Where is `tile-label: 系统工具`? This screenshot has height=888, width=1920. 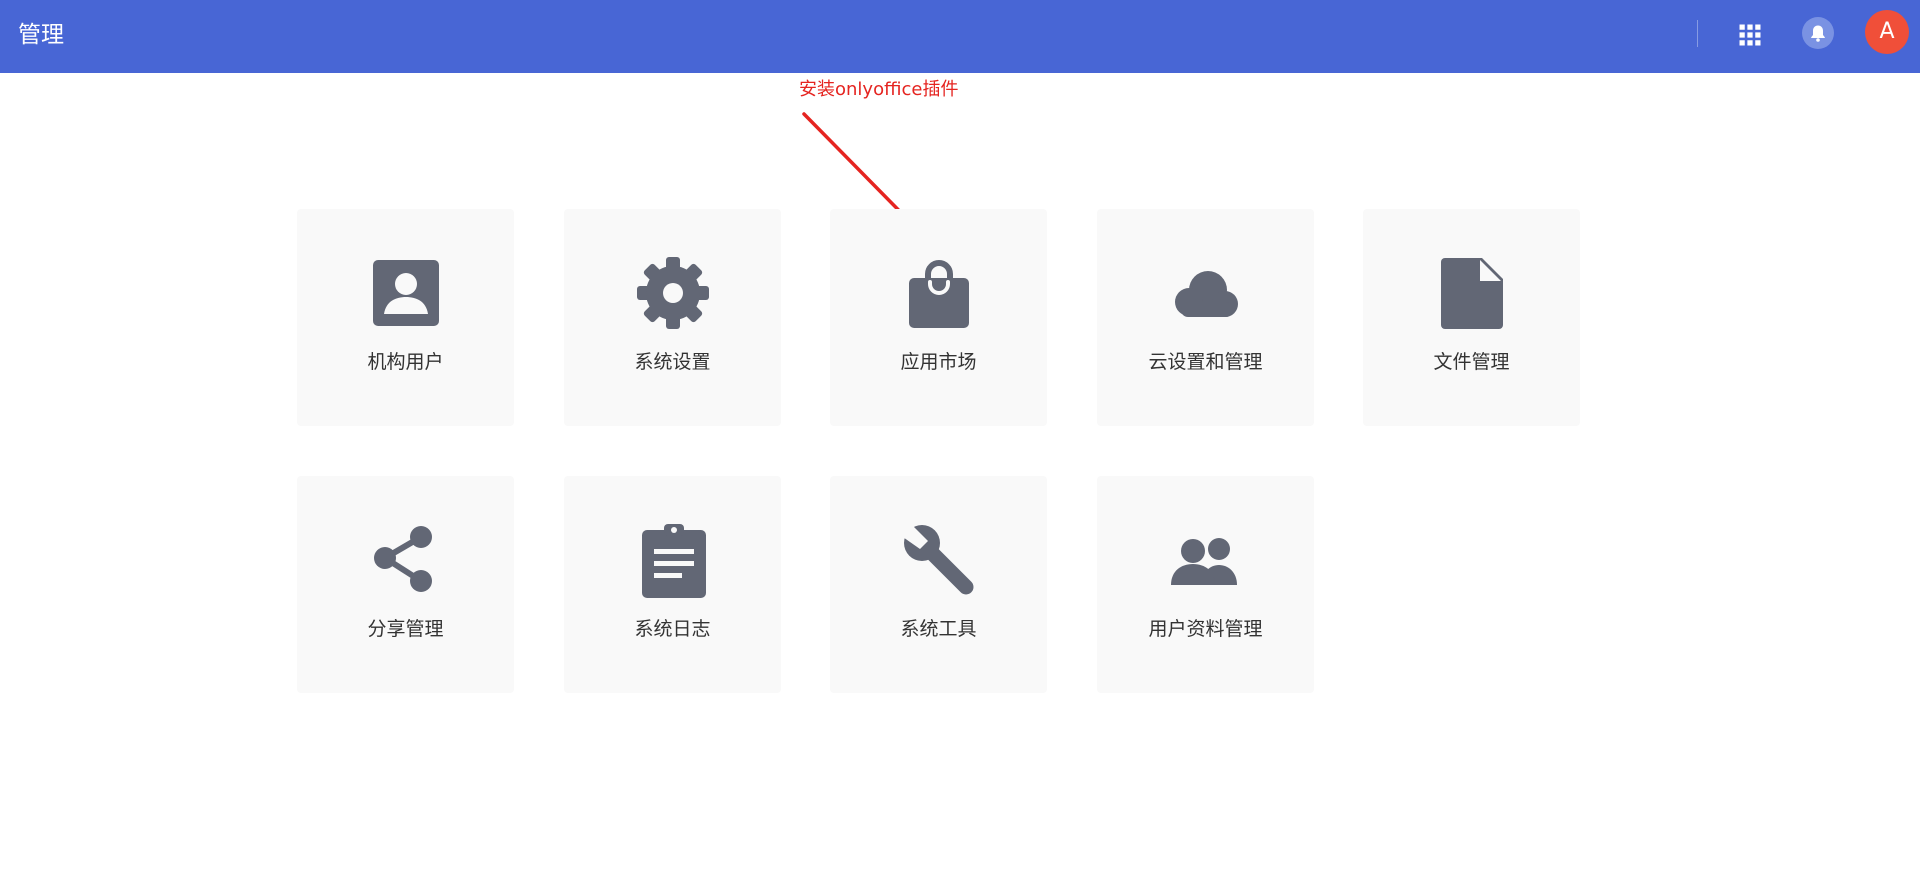 tile-label: 系统工具 is located at coordinates (938, 629).